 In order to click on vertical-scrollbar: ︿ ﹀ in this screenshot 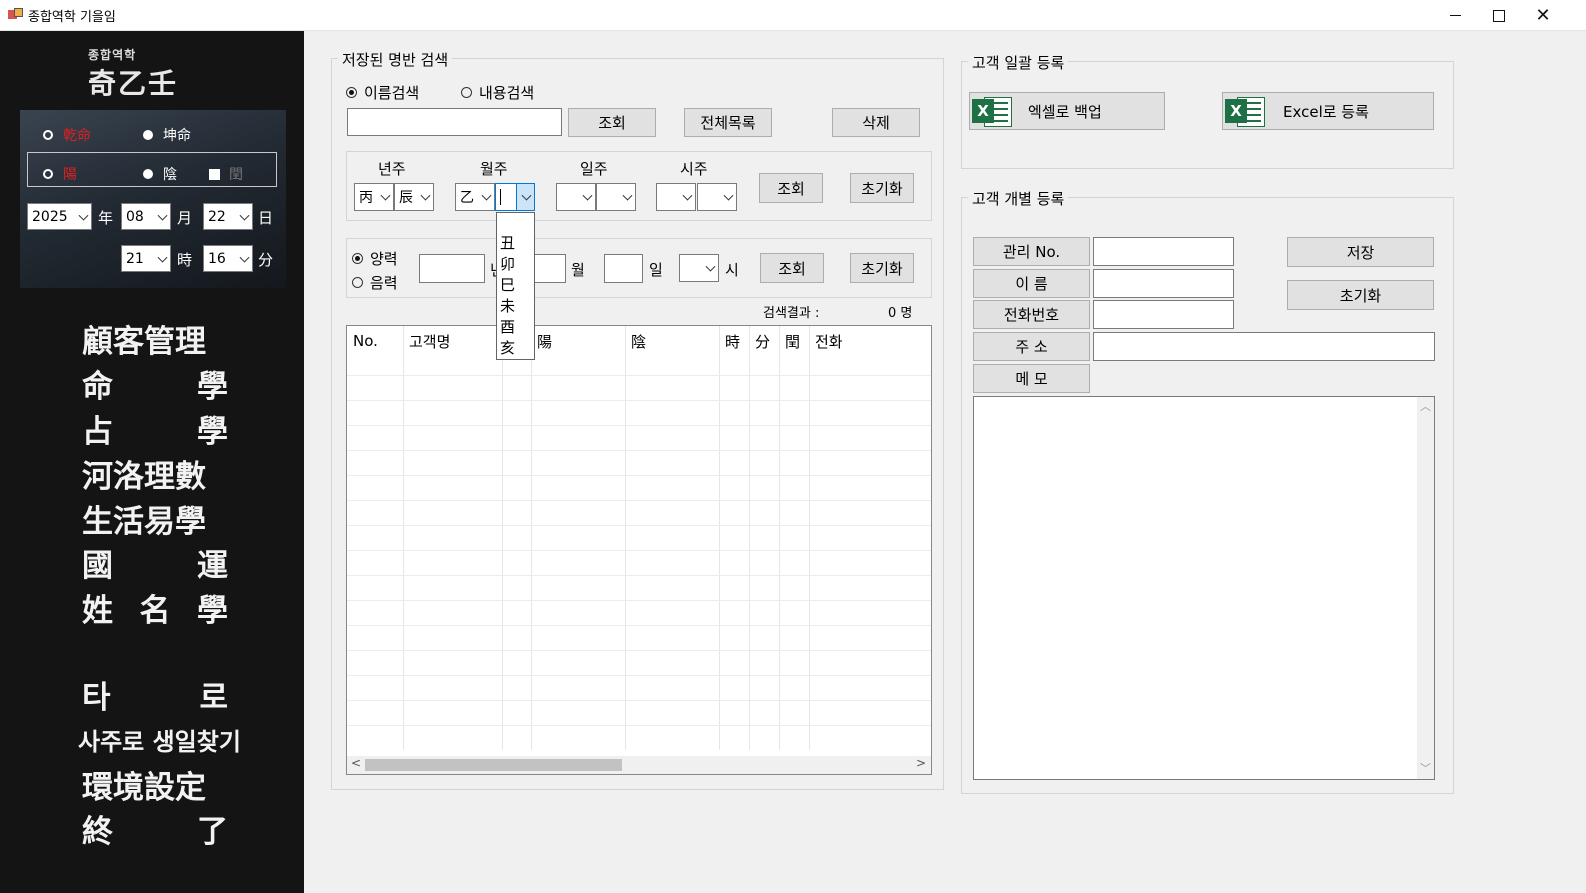, I will do `click(1425, 588)`.